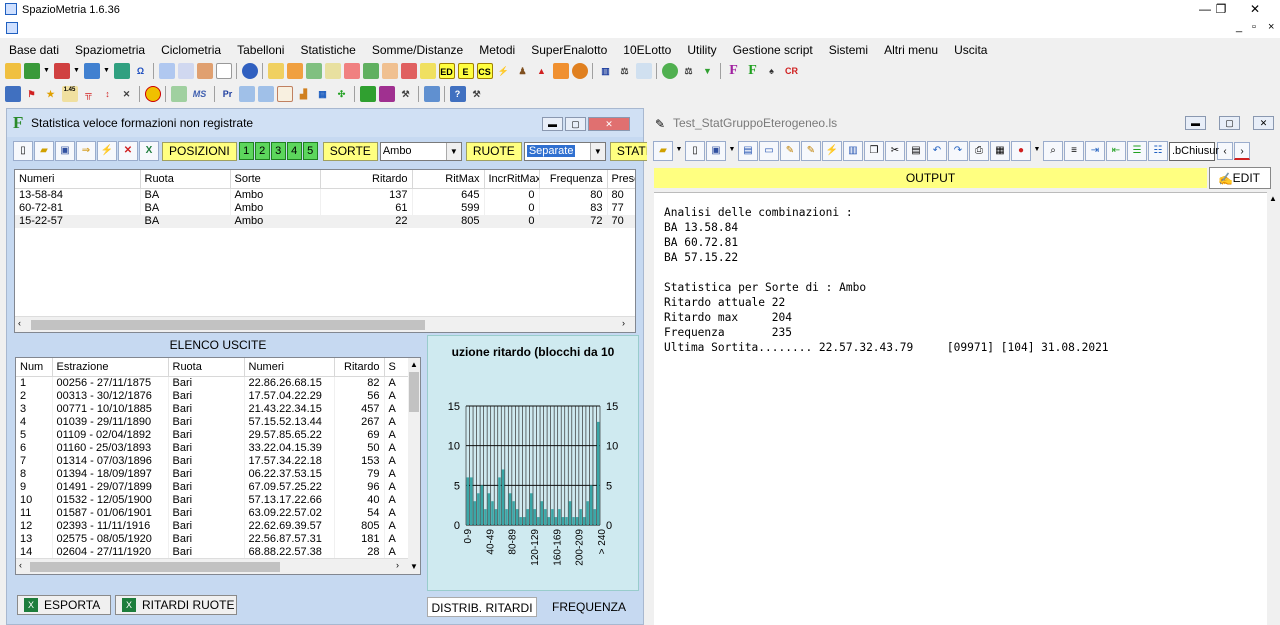 The width and height of the screenshot is (1280, 625). I want to click on scroll-left-icon: ‹, so click(20, 565).